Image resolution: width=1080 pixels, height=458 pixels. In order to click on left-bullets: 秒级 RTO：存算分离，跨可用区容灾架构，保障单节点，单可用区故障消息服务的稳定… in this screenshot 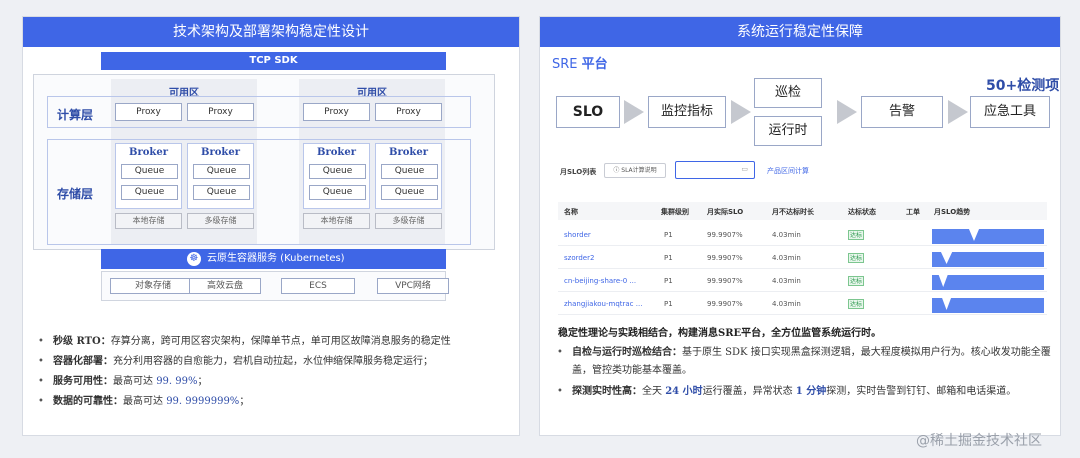, I will do `click(273, 372)`.